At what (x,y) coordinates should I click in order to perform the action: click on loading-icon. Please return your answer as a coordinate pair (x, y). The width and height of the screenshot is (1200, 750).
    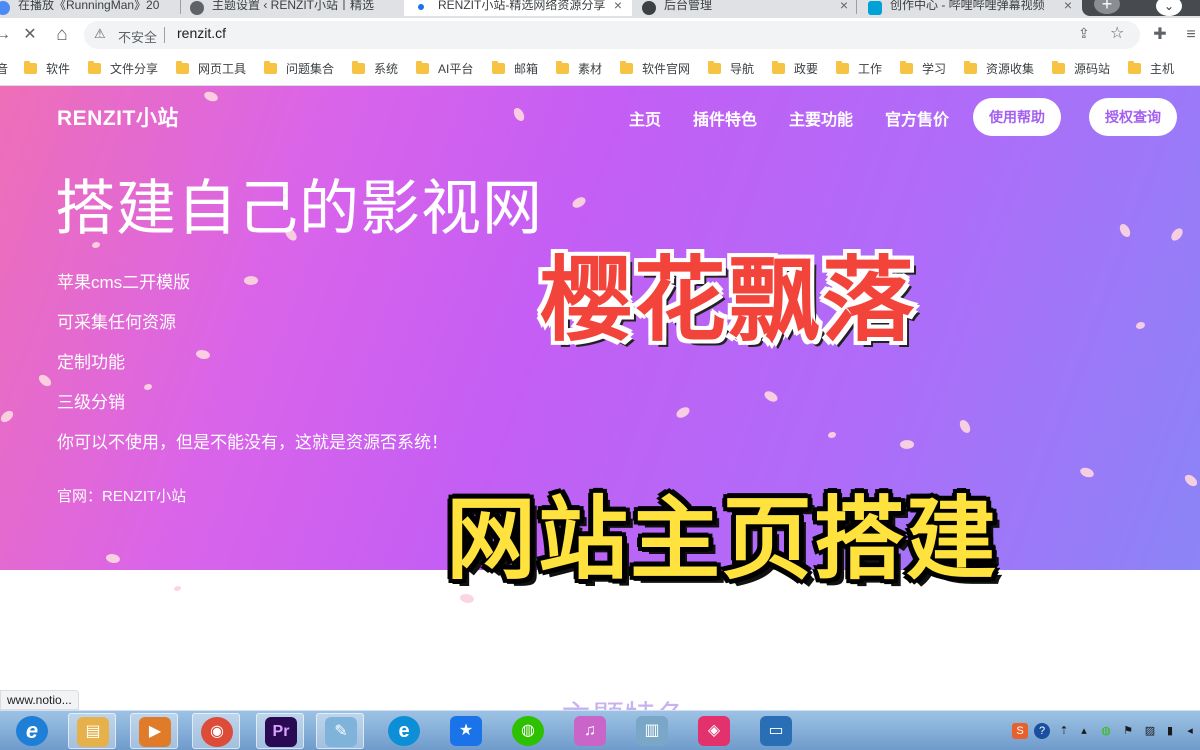
    Looking at the image, I should click on (421, 7).